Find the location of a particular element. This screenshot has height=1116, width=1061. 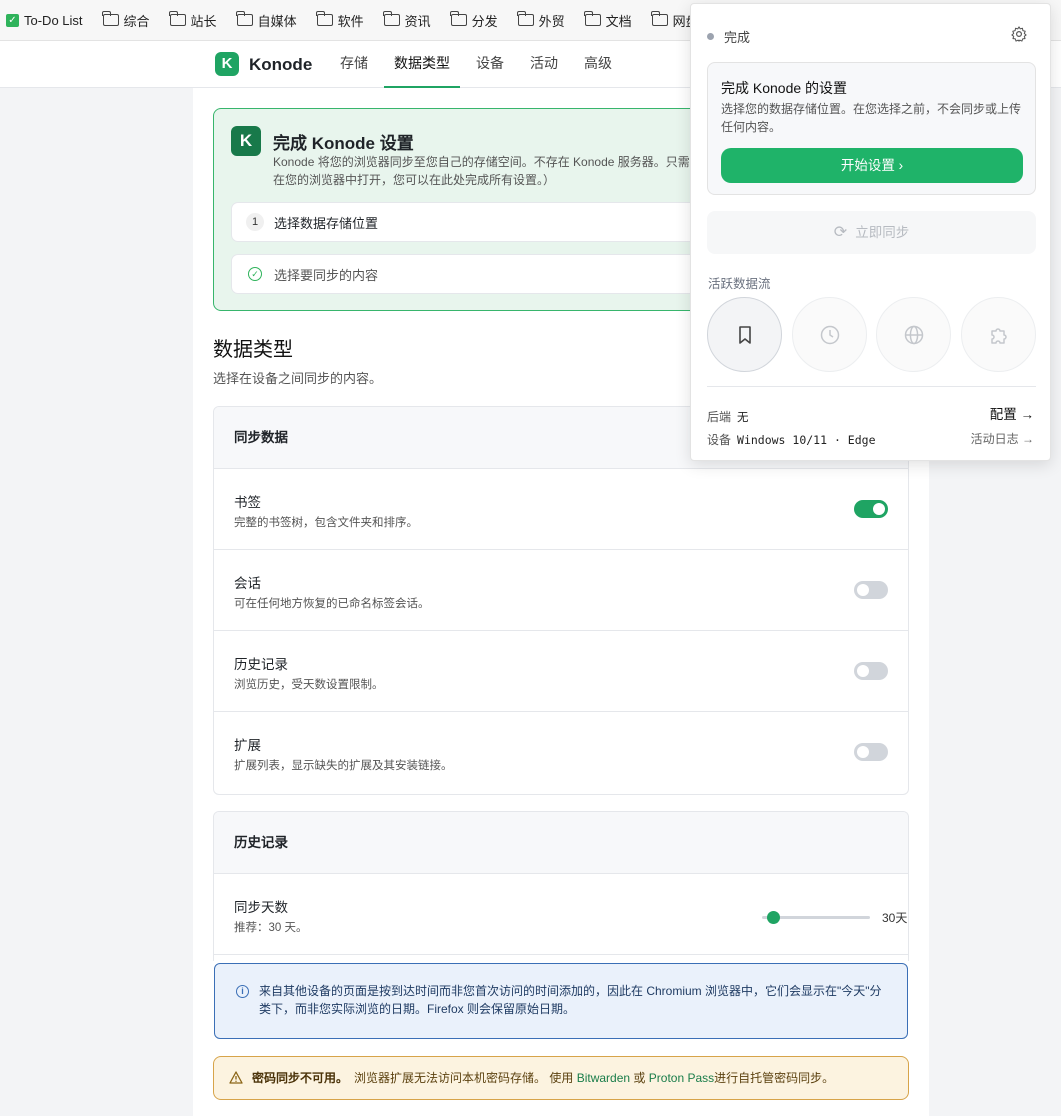

sessions-toggle is located at coordinates (871, 590).